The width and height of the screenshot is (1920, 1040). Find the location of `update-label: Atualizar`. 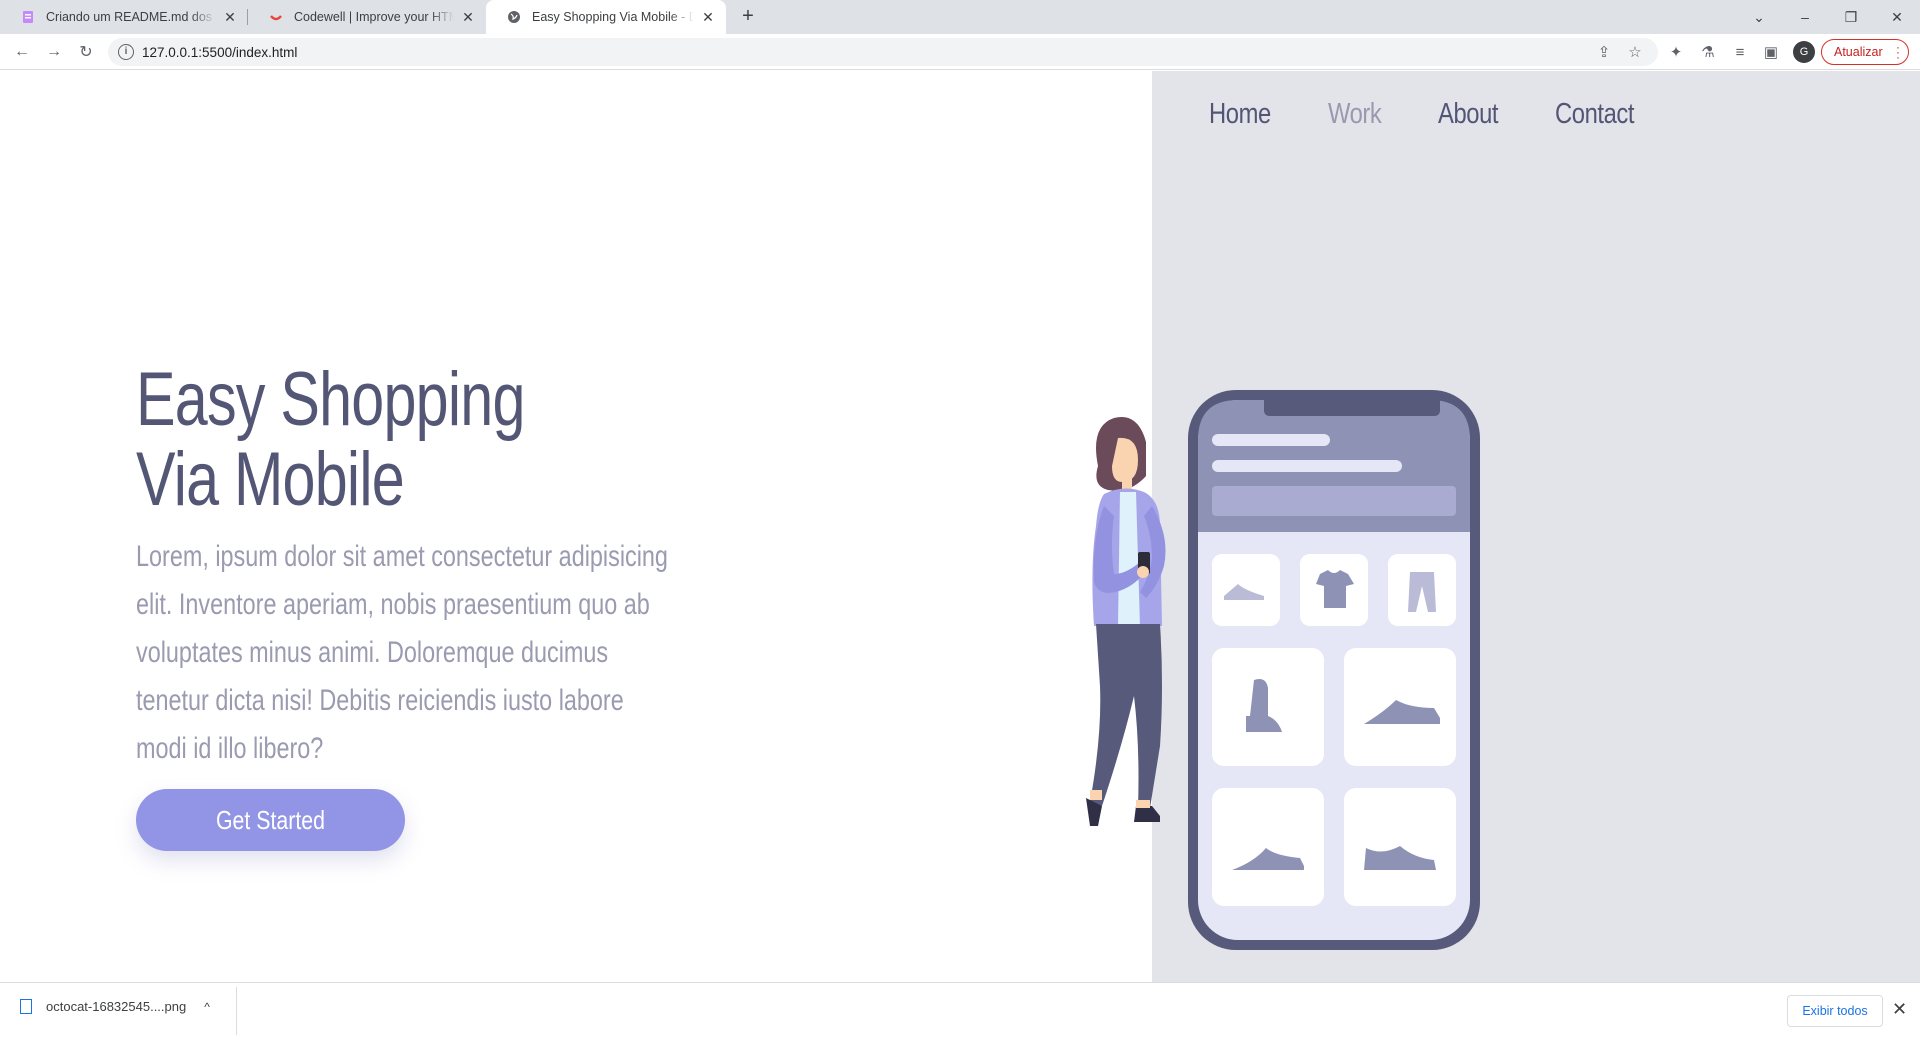

update-label: Atualizar is located at coordinates (1858, 52).